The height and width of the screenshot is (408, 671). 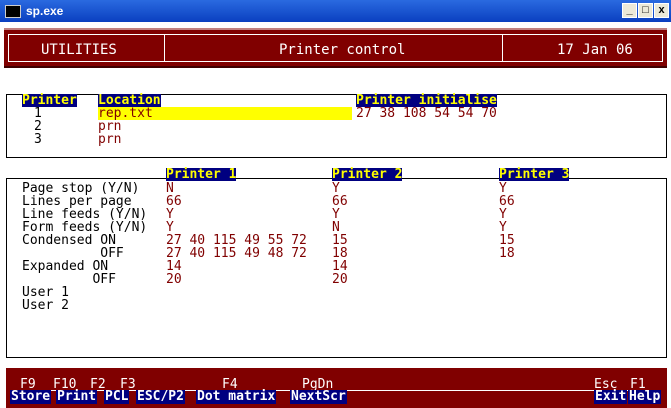 I want to click on location-input-3: prn, so click(x=109, y=139).